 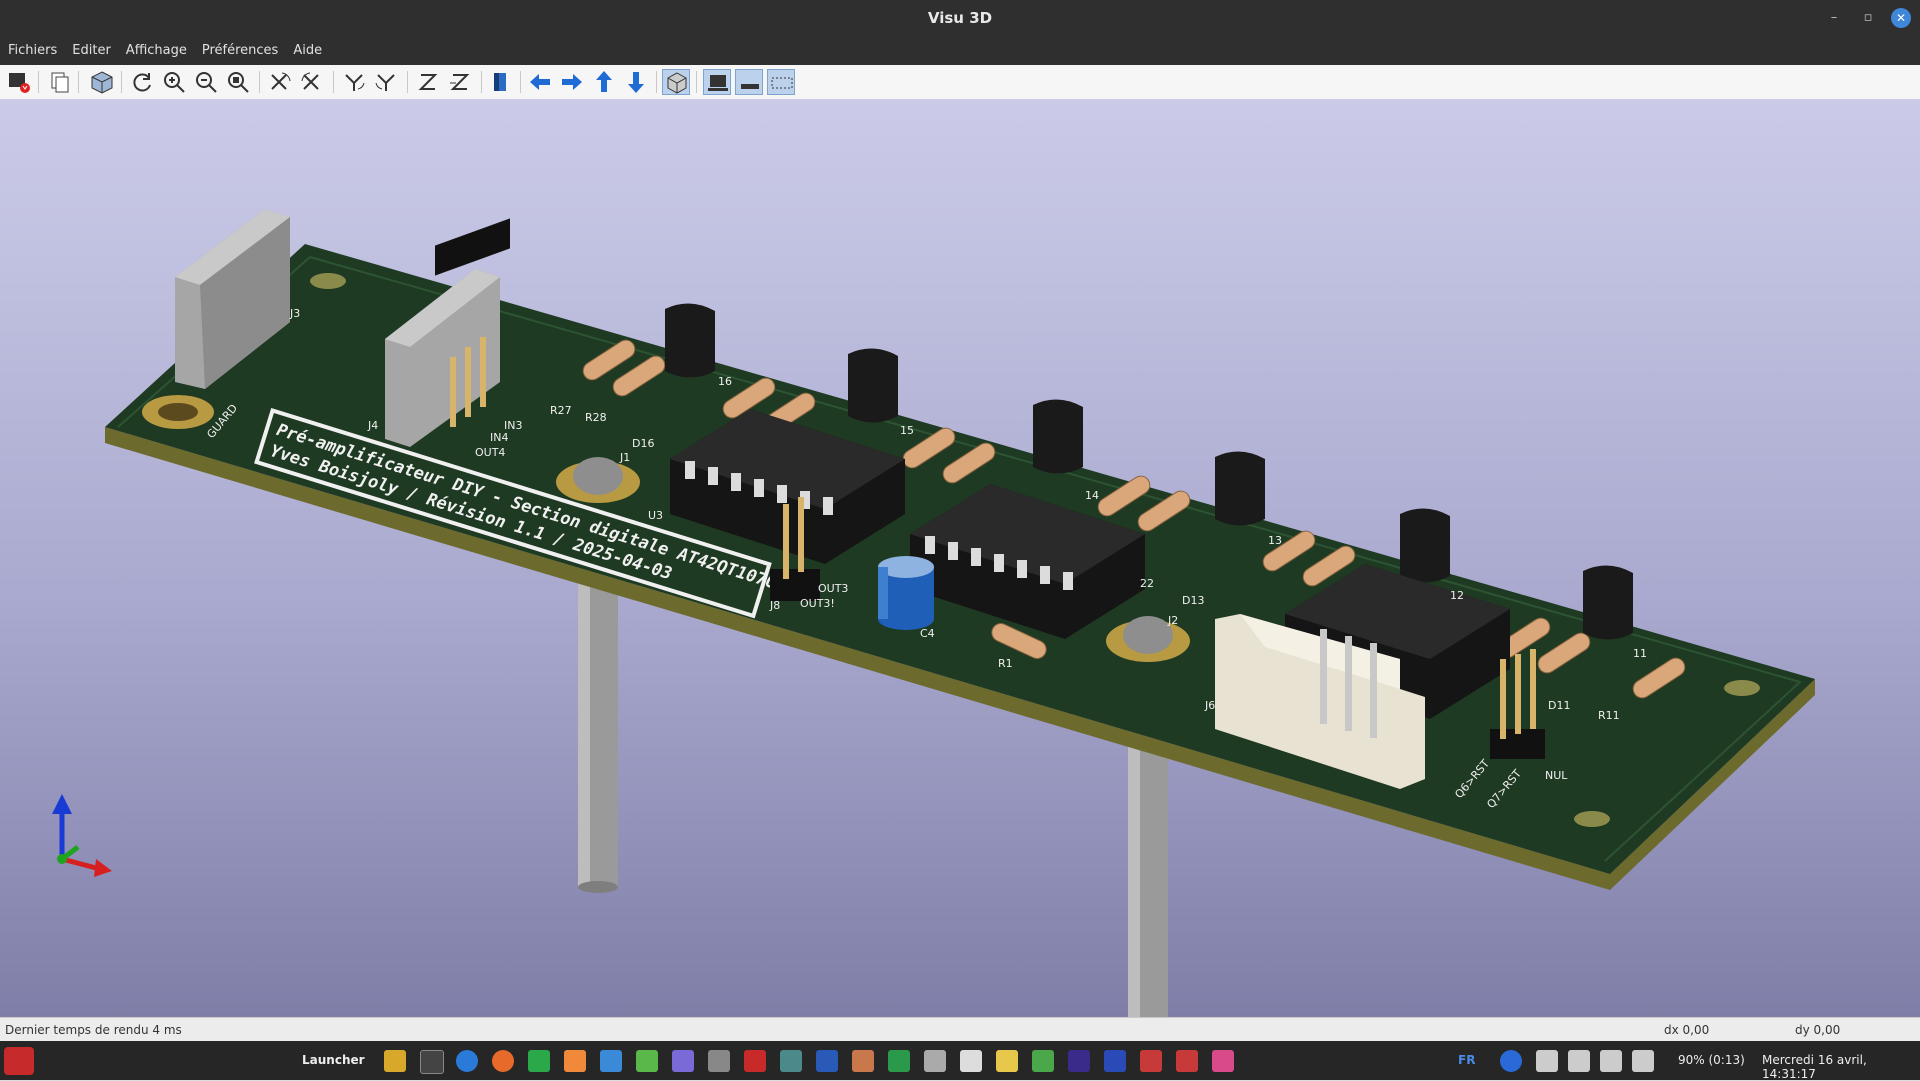 What do you see at coordinates (1687, 1030) in the screenshot?
I see `dx-readout: dx 0,00` at bounding box center [1687, 1030].